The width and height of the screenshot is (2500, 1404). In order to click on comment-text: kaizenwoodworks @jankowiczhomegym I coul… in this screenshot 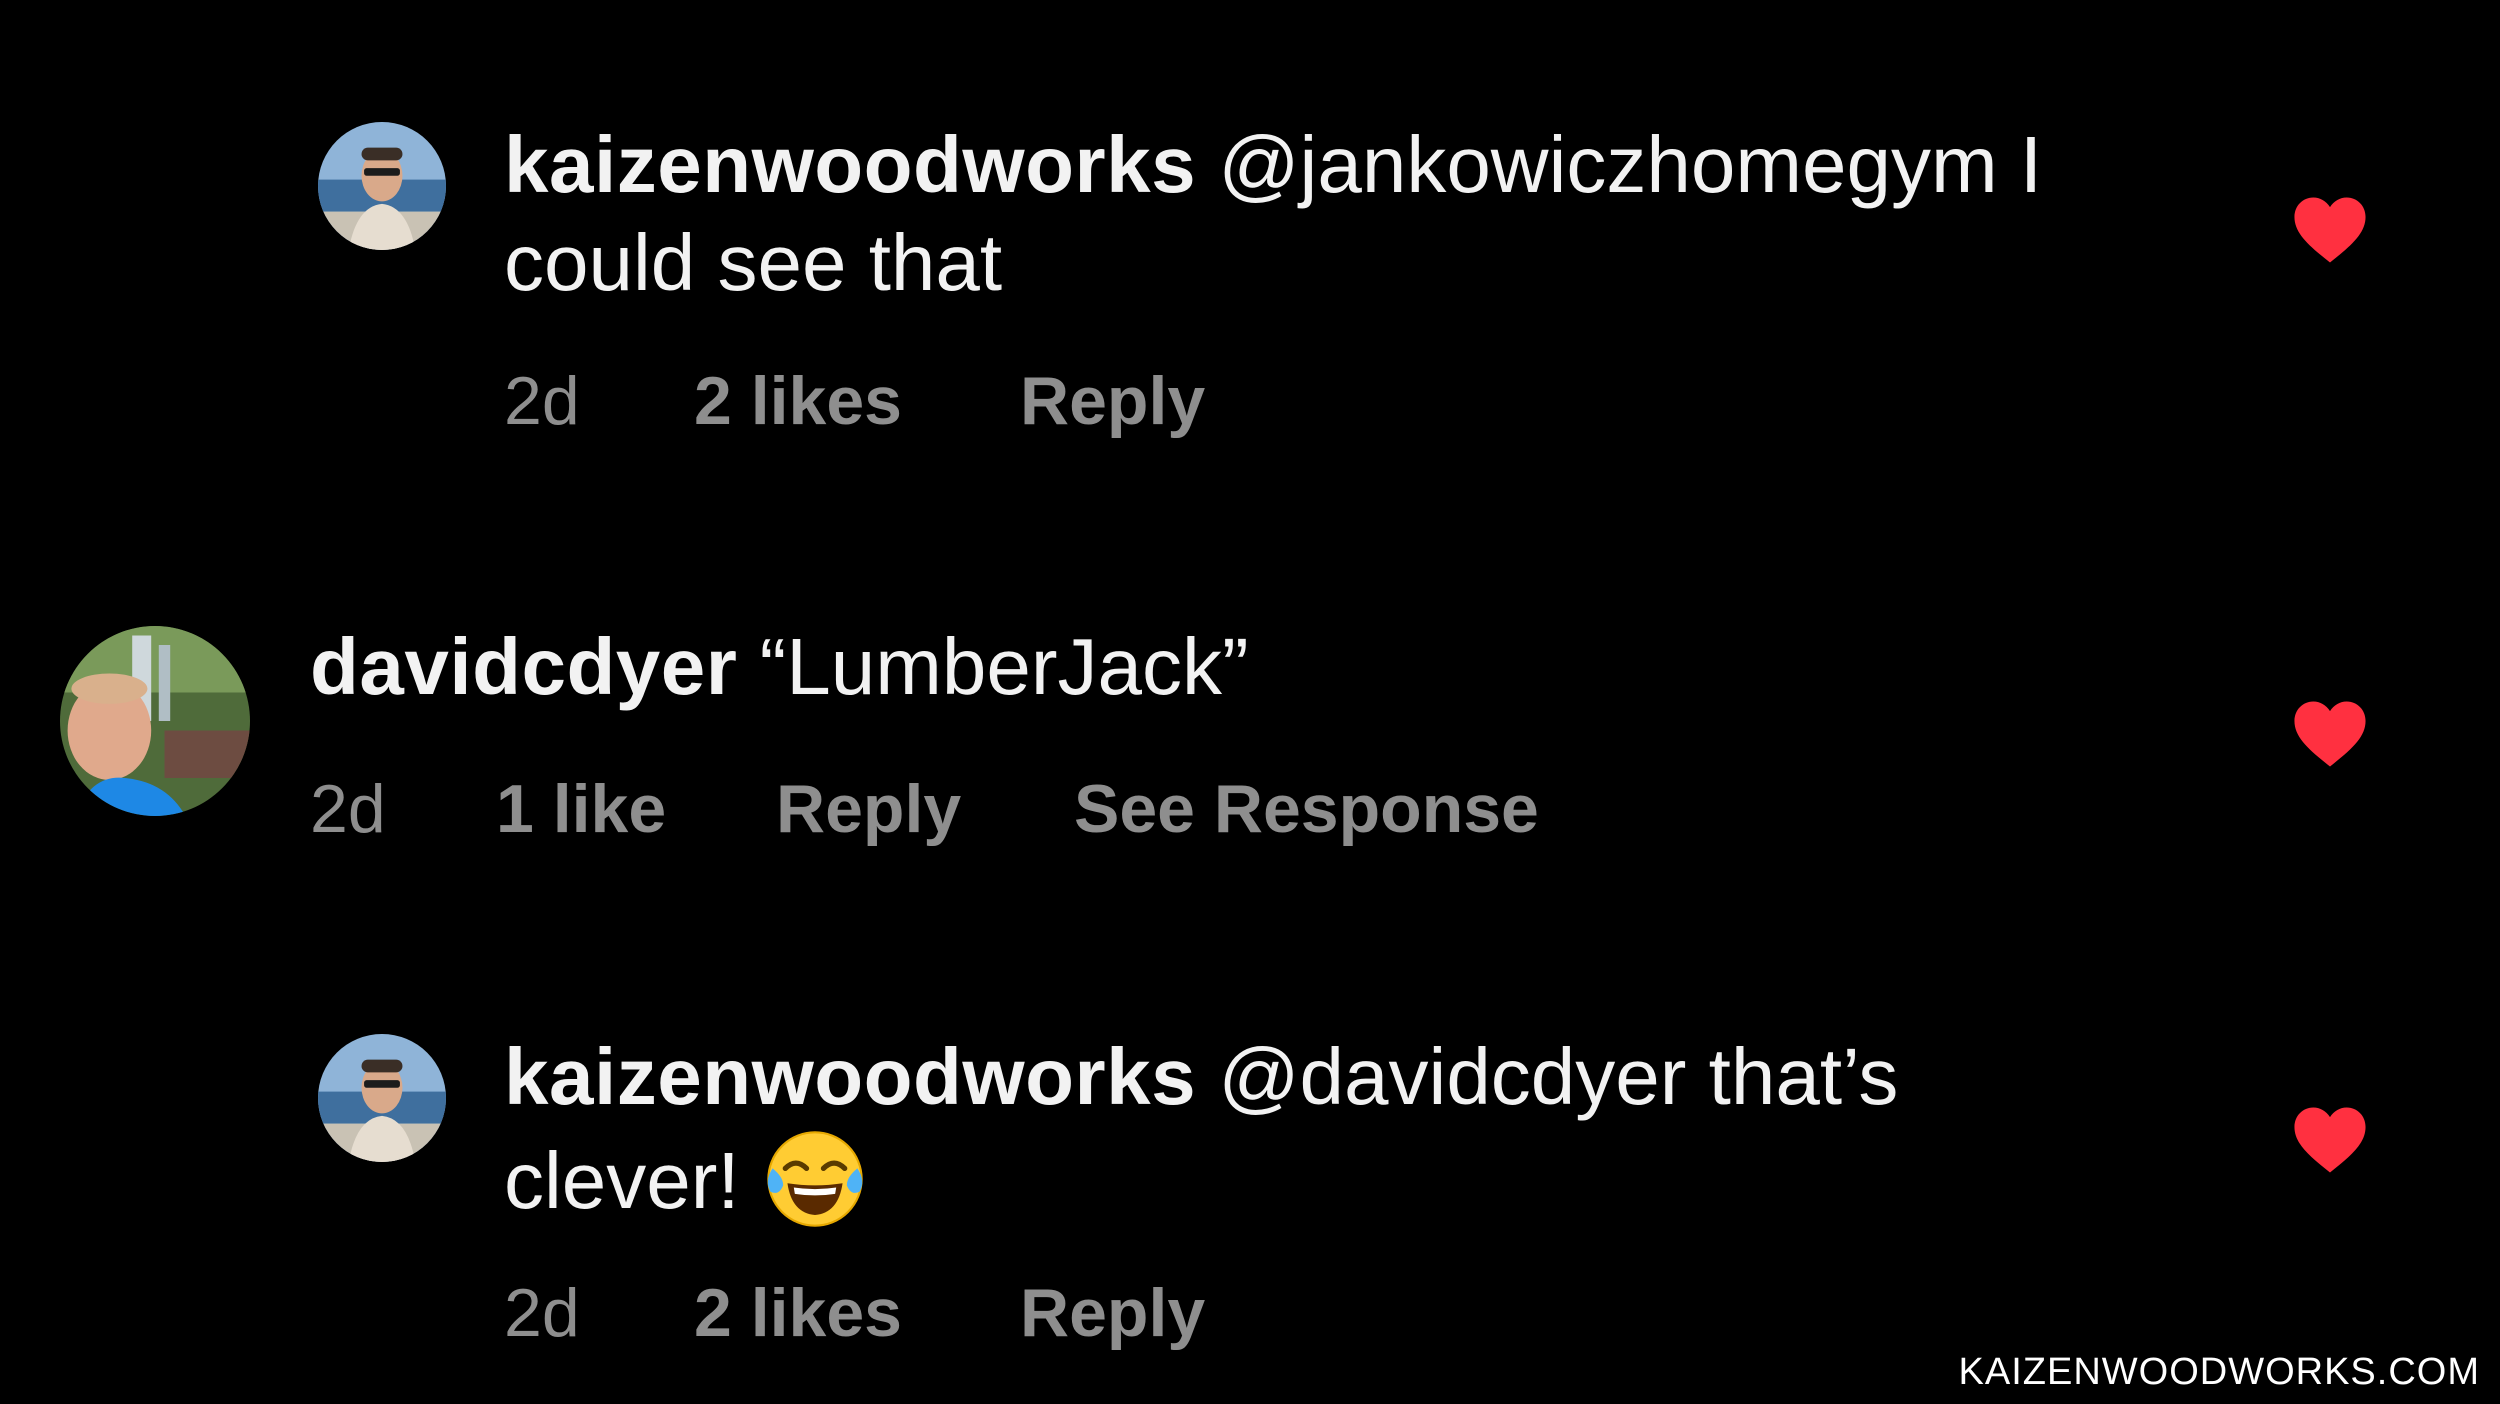, I will do `click(1273, 214)`.